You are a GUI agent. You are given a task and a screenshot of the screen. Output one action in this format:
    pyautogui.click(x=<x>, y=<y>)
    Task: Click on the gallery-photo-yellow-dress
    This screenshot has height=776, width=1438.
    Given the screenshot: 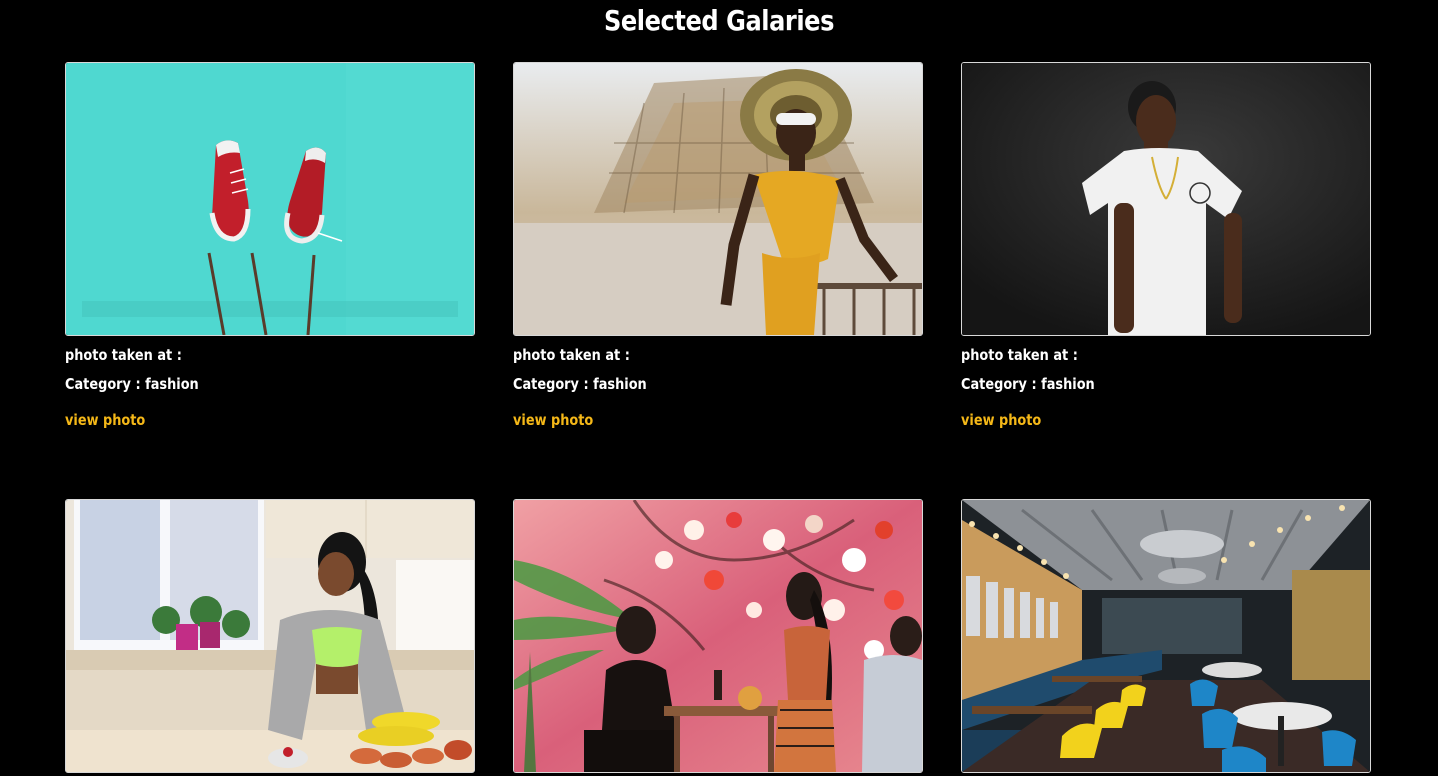 What is the action you would take?
    pyautogui.click(x=718, y=199)
    